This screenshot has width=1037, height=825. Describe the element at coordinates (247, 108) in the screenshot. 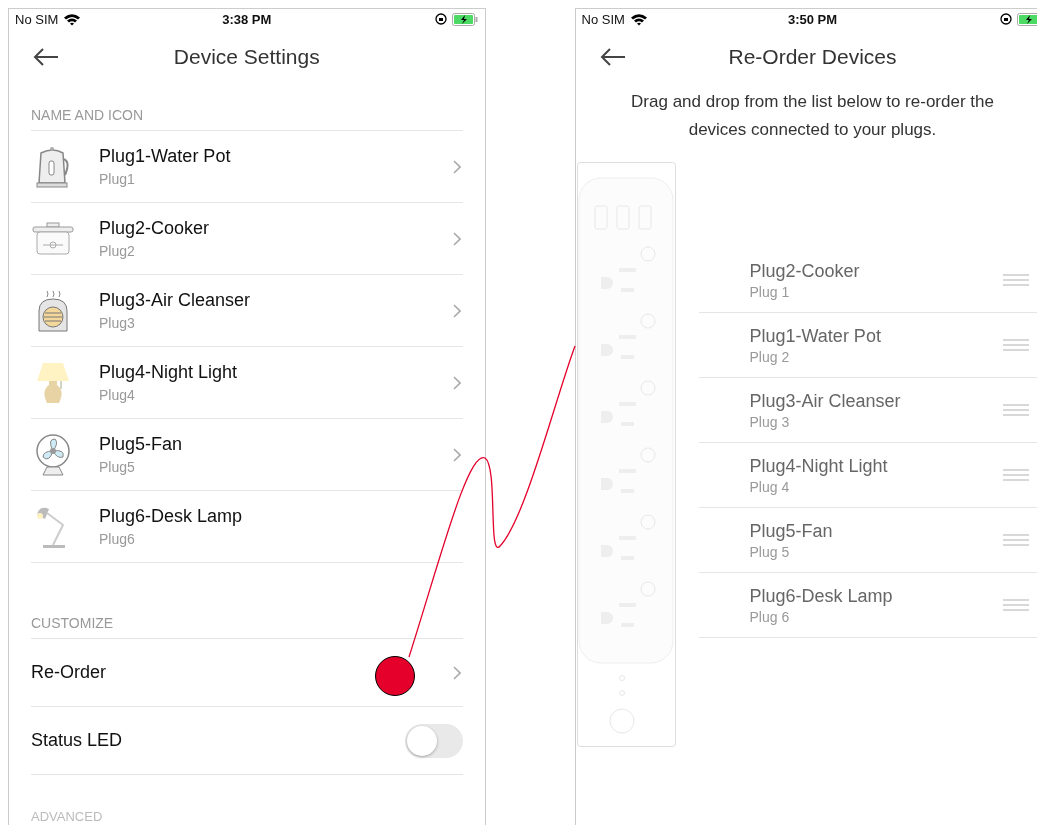

I see `section-heading: NAME AND ICON` at that location.